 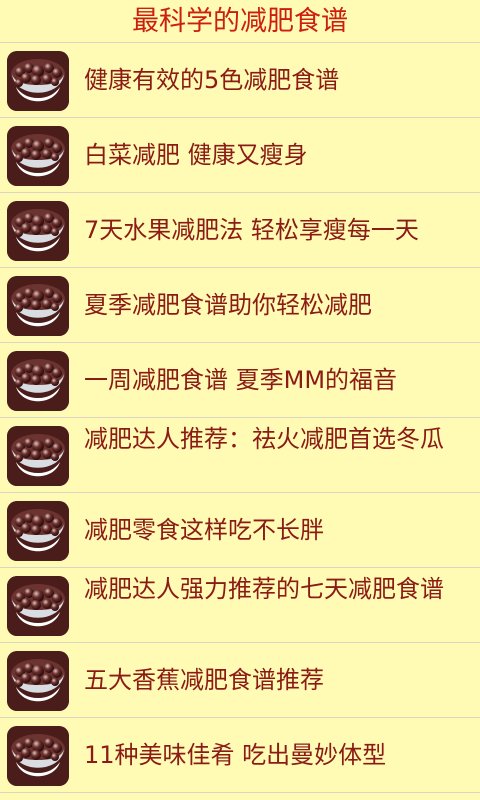 I want to click on recipe-title: 夏季减肥食谱助你轻松减肥, so click(x=228, y=305).